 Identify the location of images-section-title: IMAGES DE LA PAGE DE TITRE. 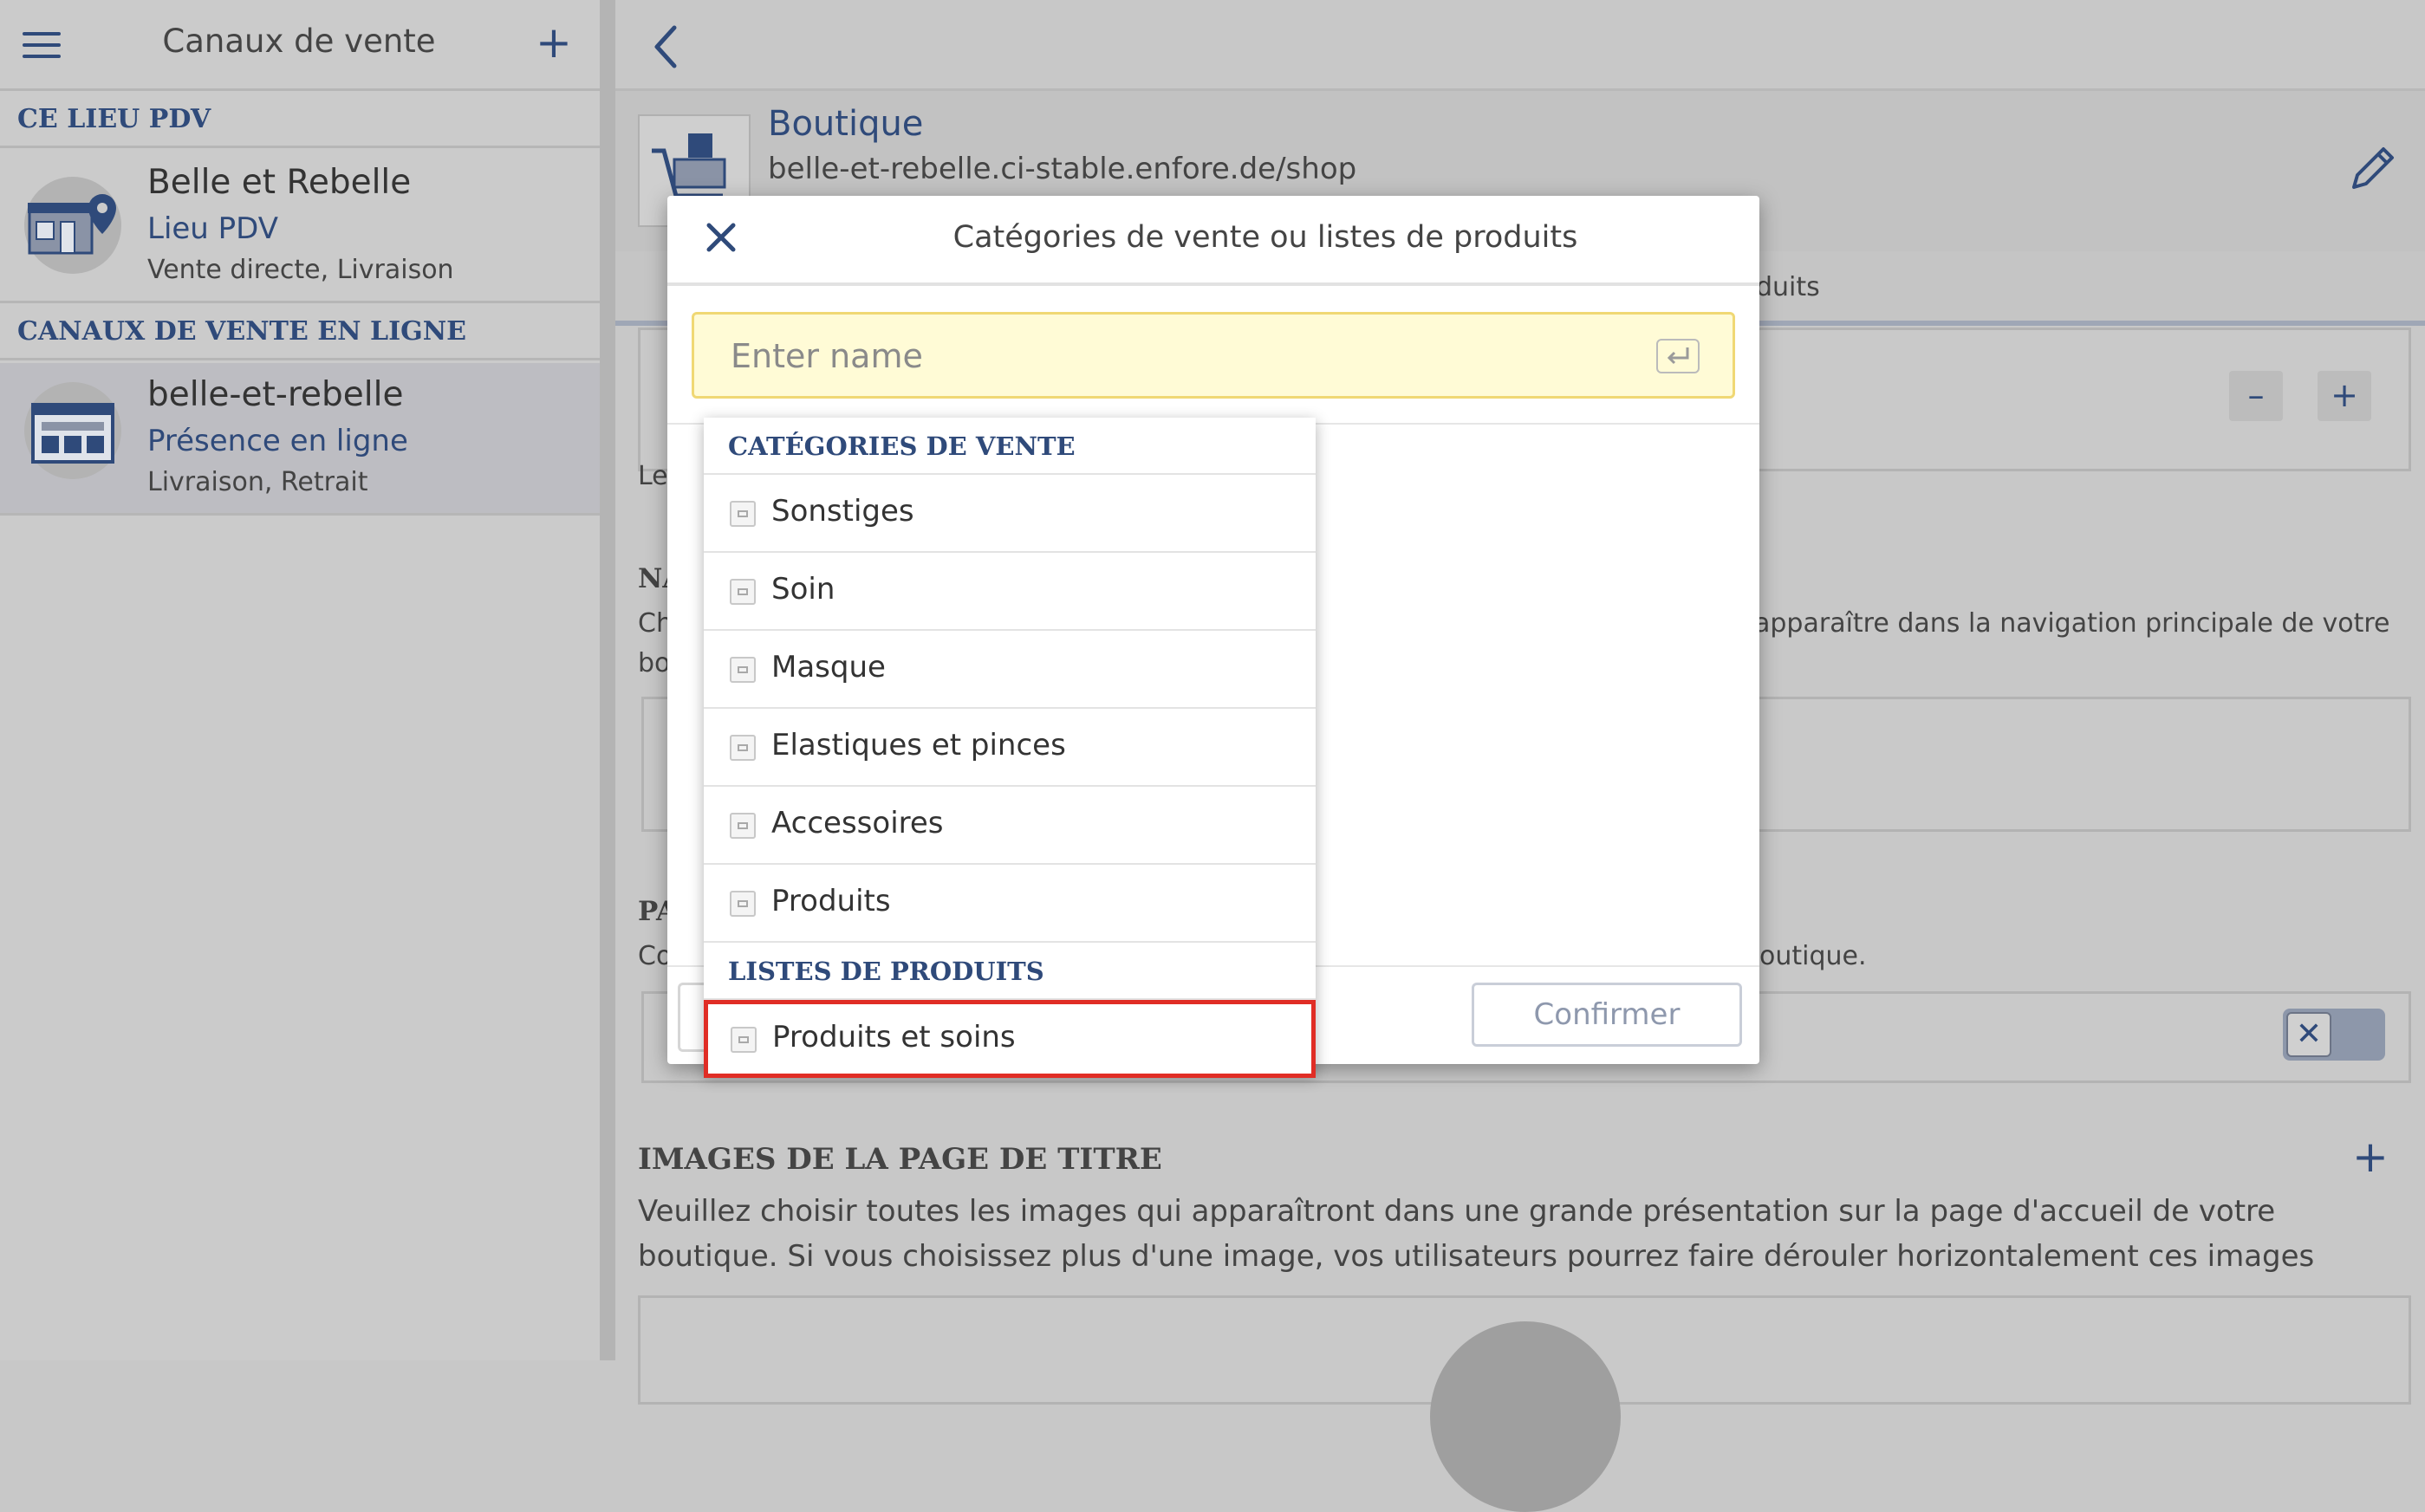
(900, 1159).